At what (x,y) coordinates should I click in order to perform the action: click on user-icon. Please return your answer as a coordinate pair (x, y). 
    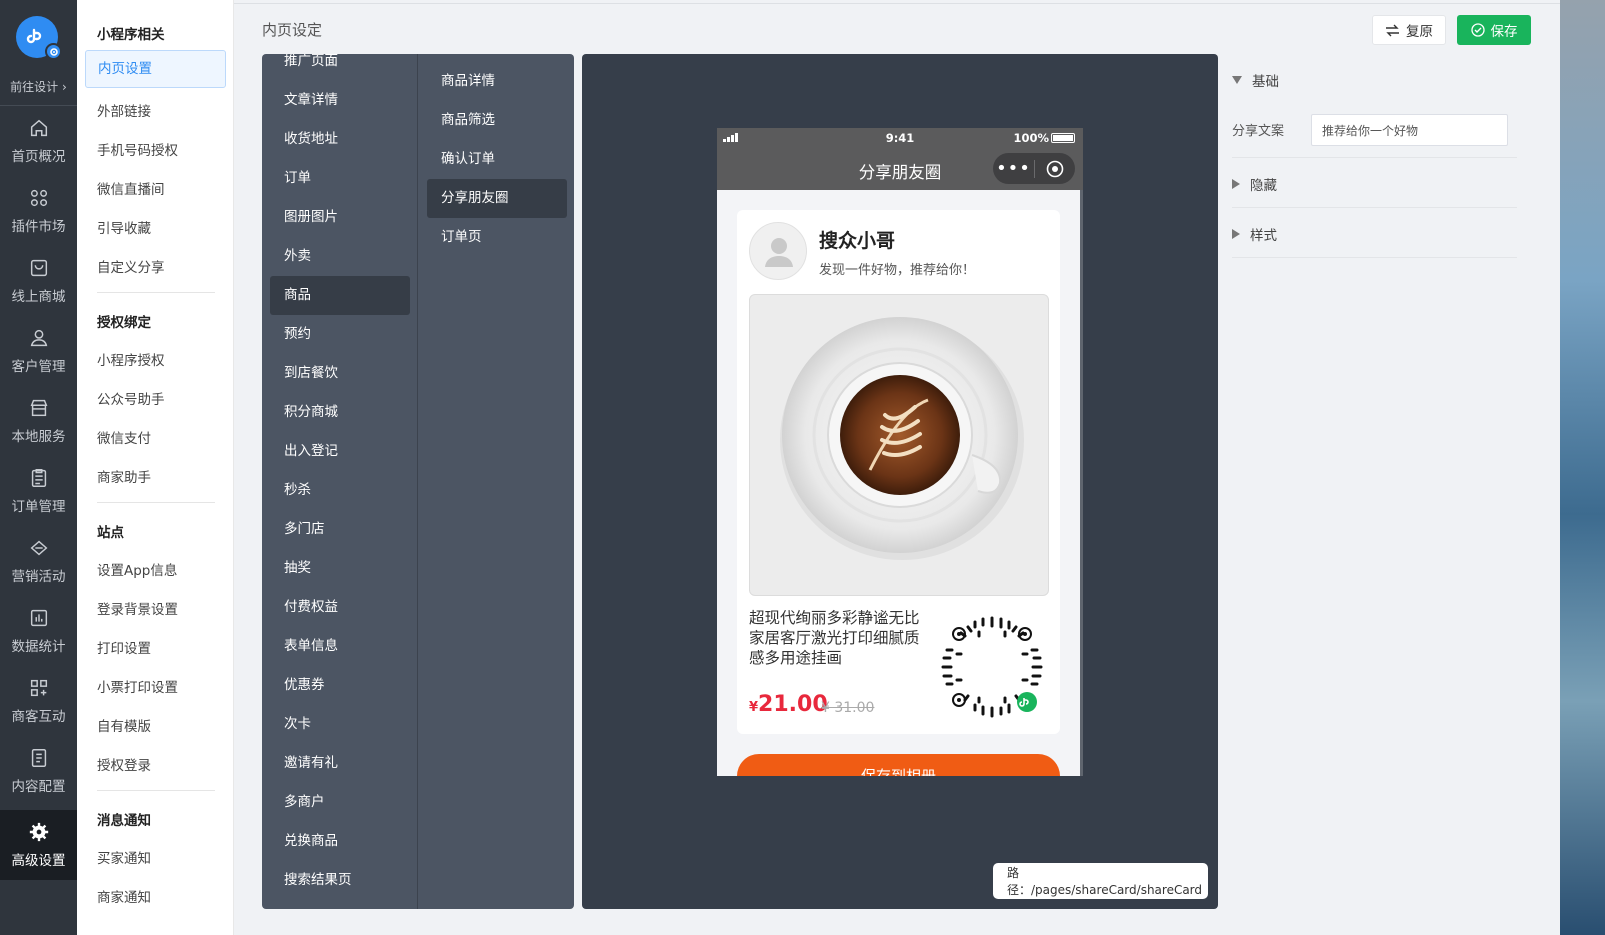
    Looking at the image, I should click on (38, 338).